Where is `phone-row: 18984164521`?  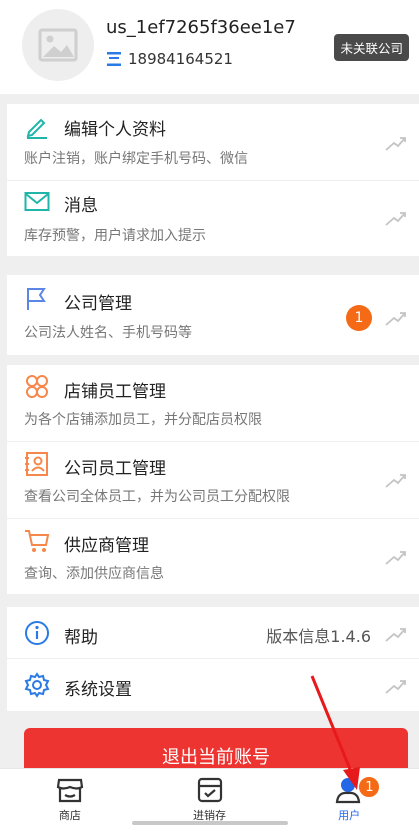
phone-row: 18984164521 is located at coordinates (169, 59).